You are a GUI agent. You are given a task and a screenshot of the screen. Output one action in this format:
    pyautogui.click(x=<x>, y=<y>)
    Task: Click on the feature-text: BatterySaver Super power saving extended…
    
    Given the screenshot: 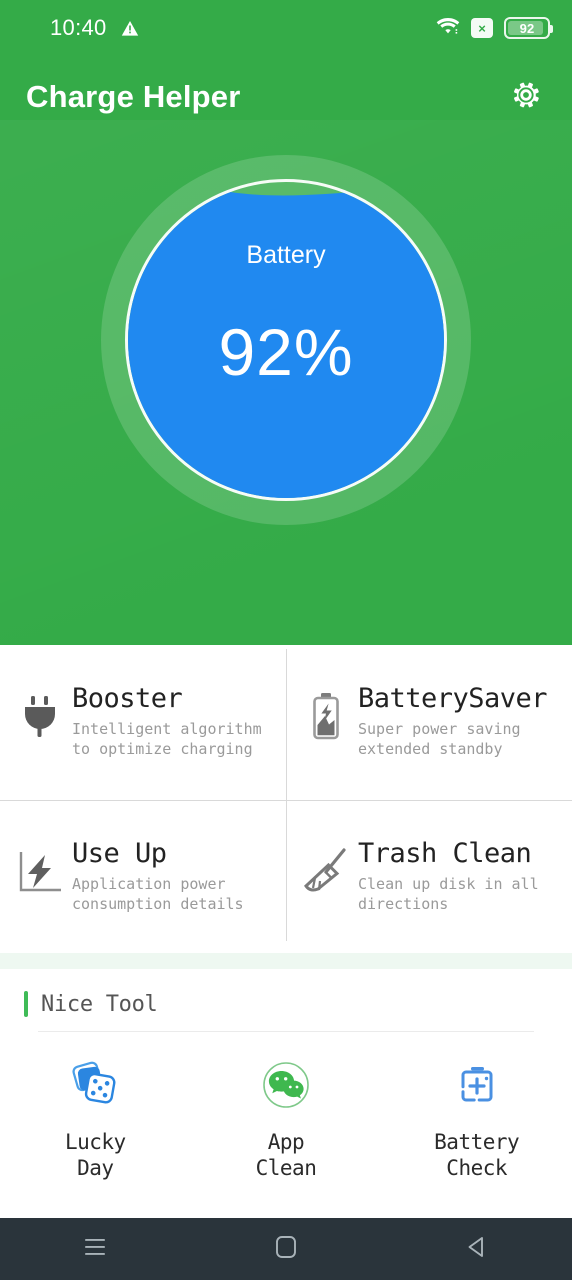 What is the action you would take?
    pyautogui.click(x=453, y=721)
    